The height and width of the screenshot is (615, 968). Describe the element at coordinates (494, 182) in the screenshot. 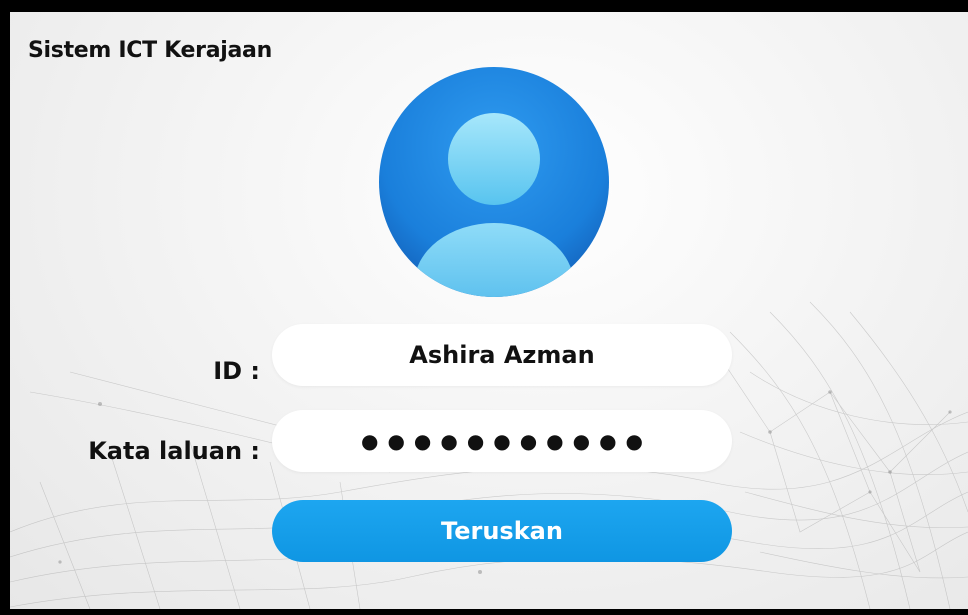

I see `user-avatar-icon` at that location.